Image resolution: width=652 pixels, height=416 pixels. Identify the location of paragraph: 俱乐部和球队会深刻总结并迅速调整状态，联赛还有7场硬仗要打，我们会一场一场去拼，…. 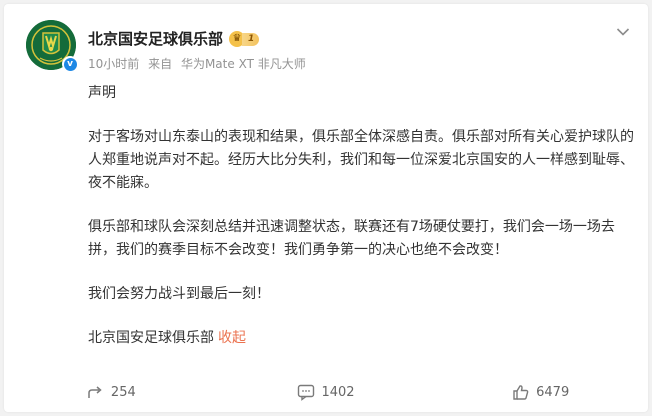
(351, 238).